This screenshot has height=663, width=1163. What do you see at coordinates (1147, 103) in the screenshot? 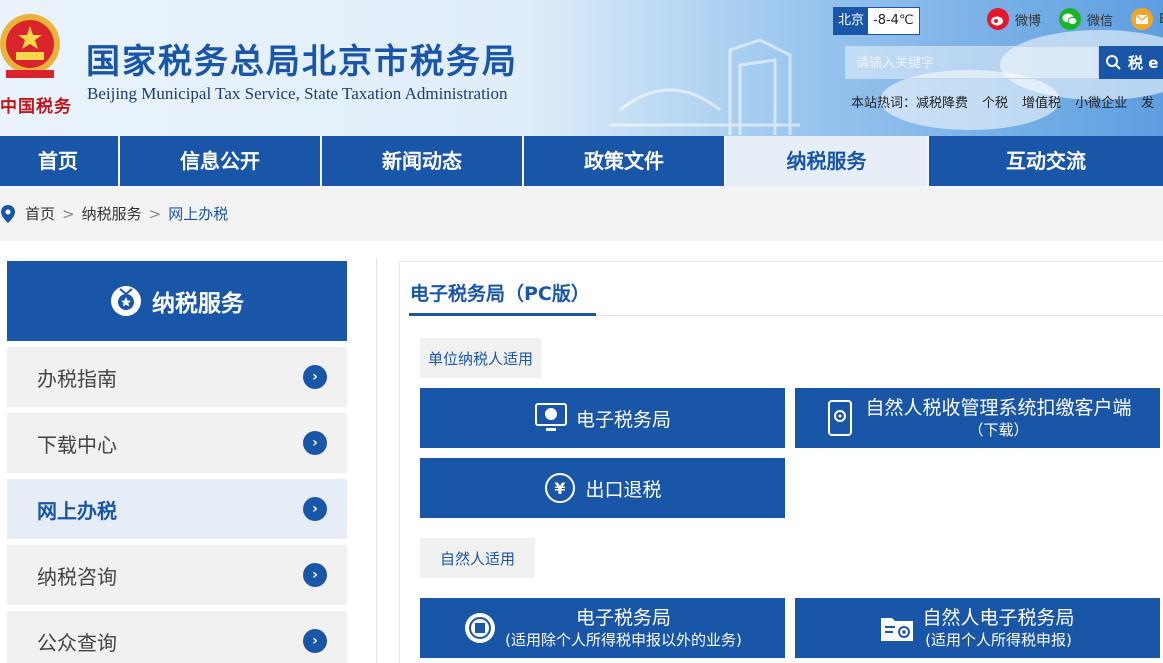
I see `hot-word-link: 发` at bounding box center [1147, 103].